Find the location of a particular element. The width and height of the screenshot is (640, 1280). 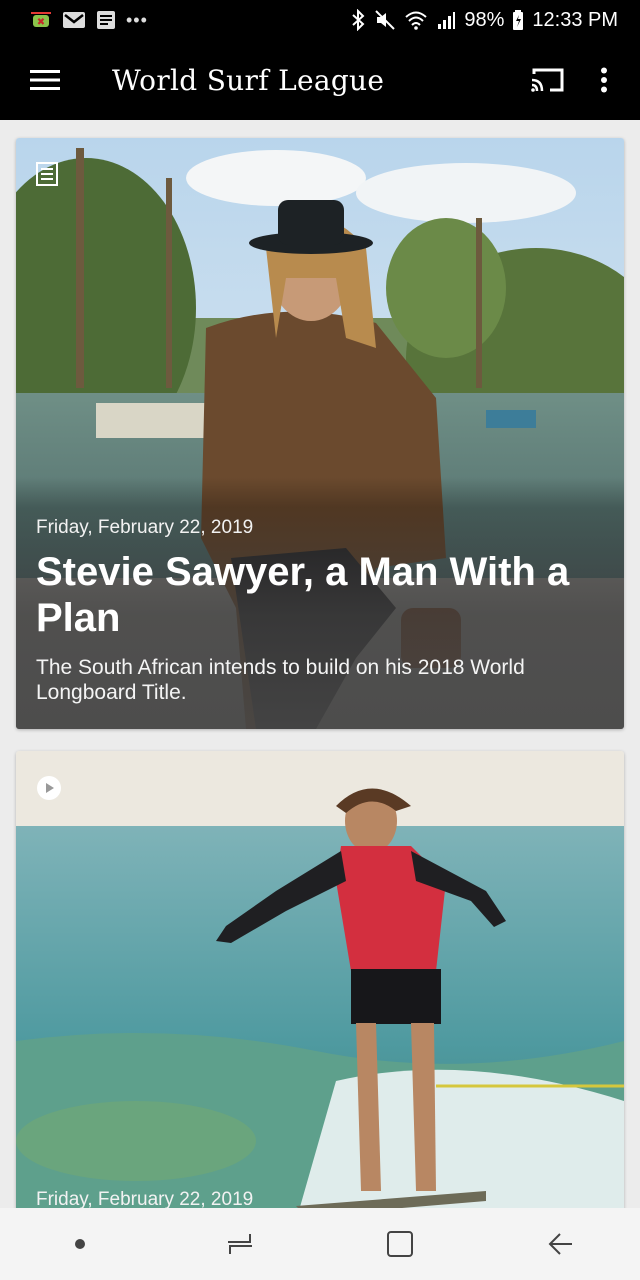

status-bar-system: 98% 12:33 PM is located at coordinates (484, 20).